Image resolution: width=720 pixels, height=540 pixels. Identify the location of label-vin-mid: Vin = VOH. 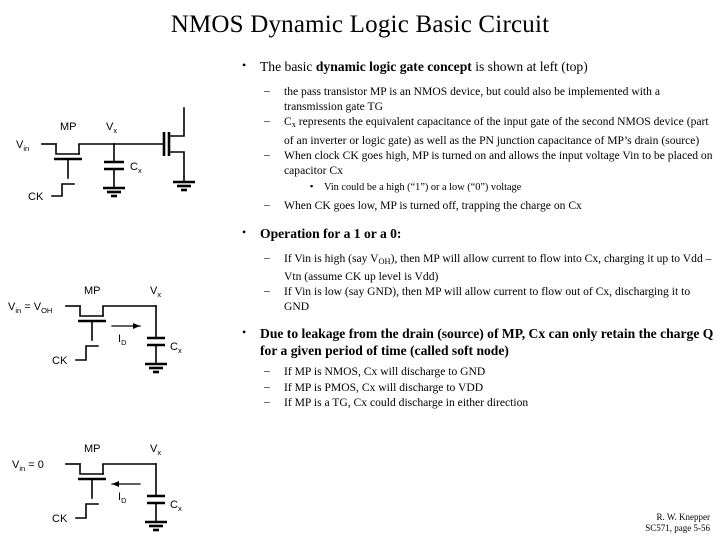
(30, 308).